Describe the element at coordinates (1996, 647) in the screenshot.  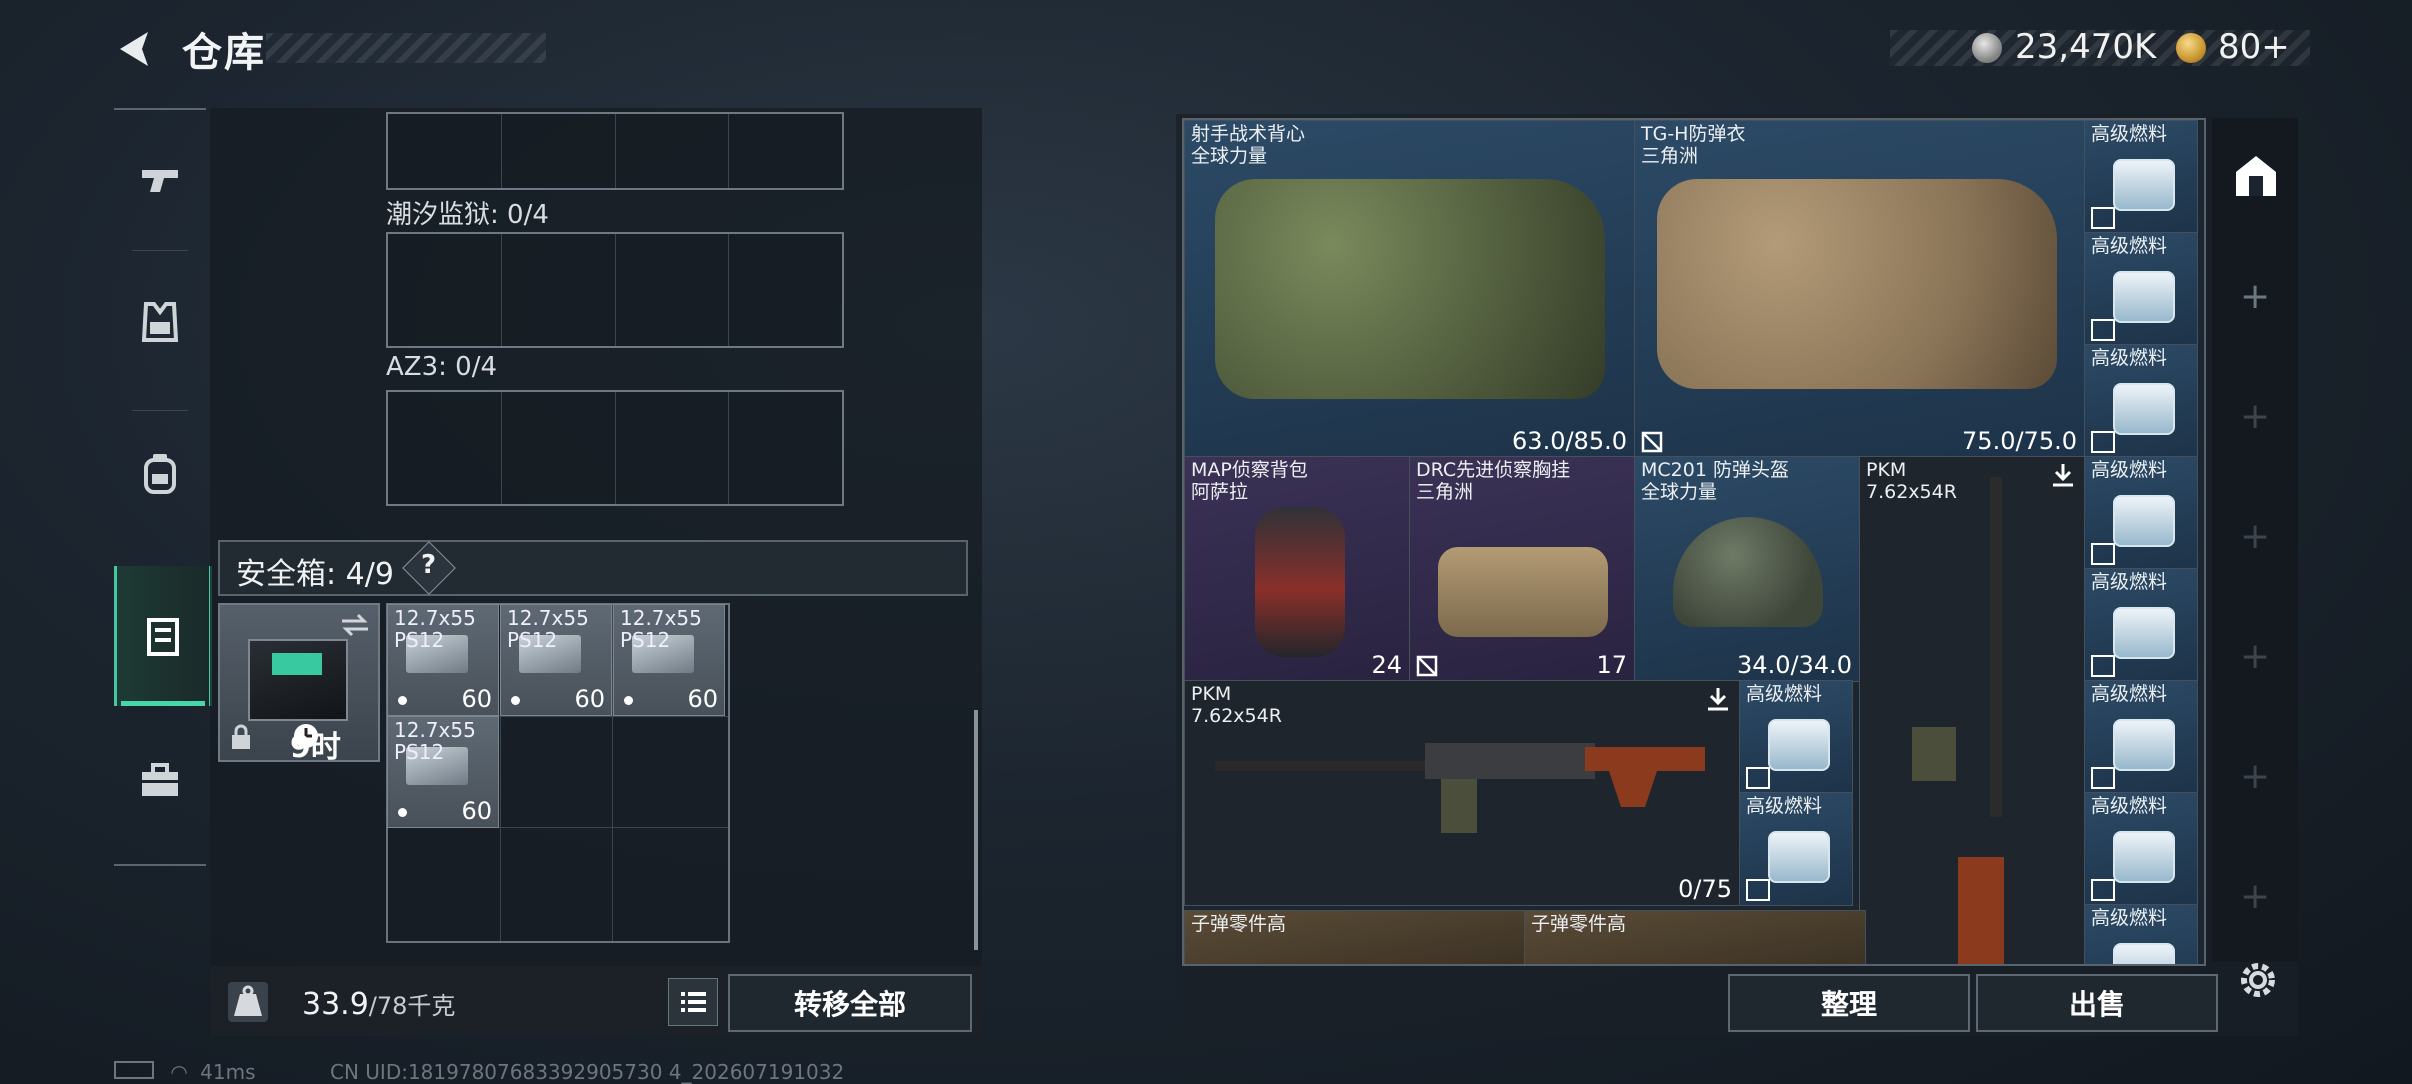
I see `gun-barrel-image` at that location.